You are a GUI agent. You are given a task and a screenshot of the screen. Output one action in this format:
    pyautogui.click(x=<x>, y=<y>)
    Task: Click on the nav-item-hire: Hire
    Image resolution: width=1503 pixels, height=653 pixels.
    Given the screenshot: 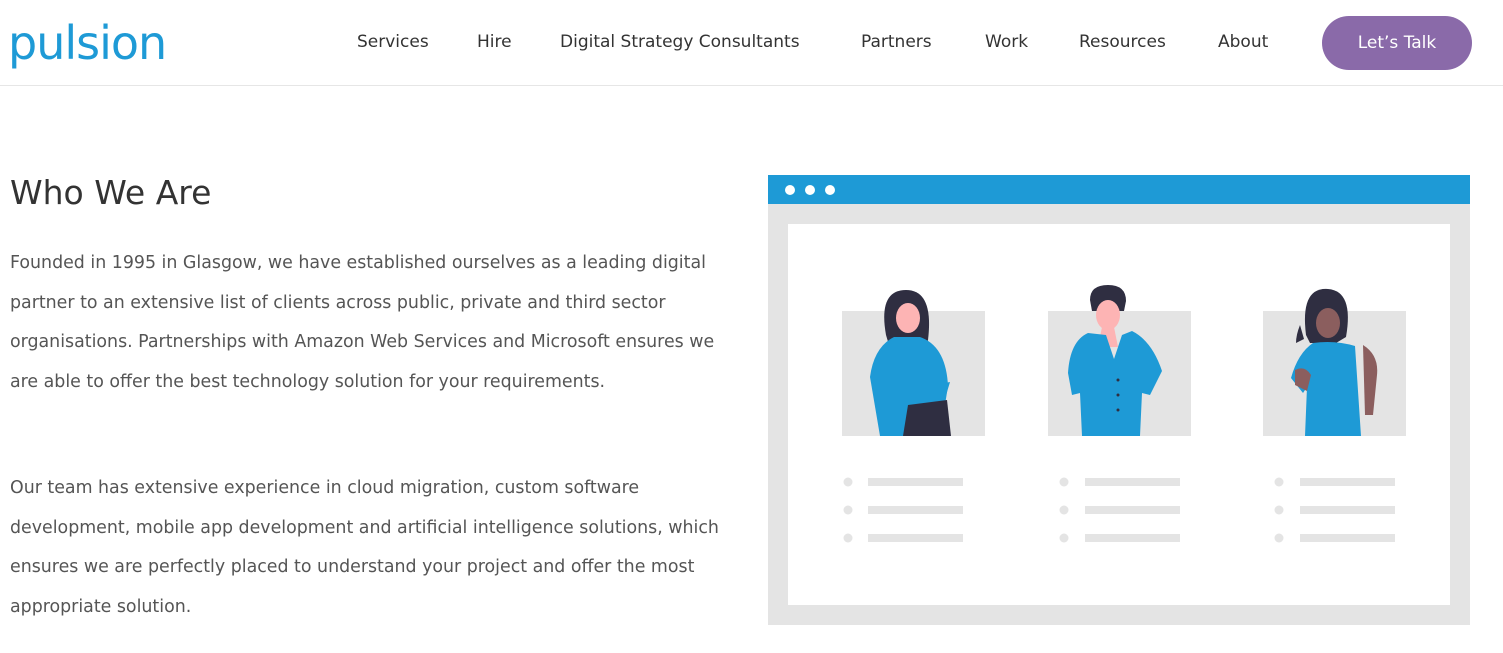 What is the action you would take?
    pyautogui.click(x=494, y=42)
    